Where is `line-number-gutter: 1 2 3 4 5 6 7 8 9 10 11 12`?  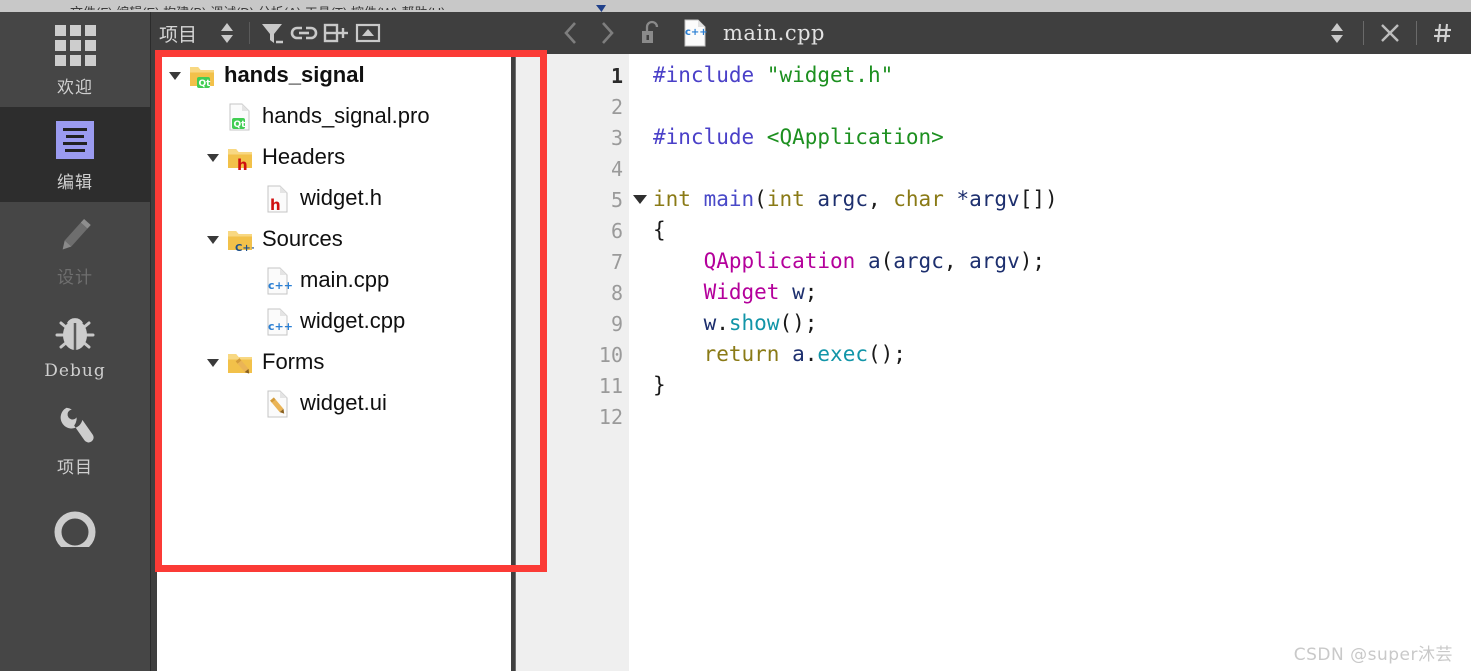
line-number-gutter: 1 2 3 4 5 6 7 8 9 10 11 12 is located at coordinates (597, 362).